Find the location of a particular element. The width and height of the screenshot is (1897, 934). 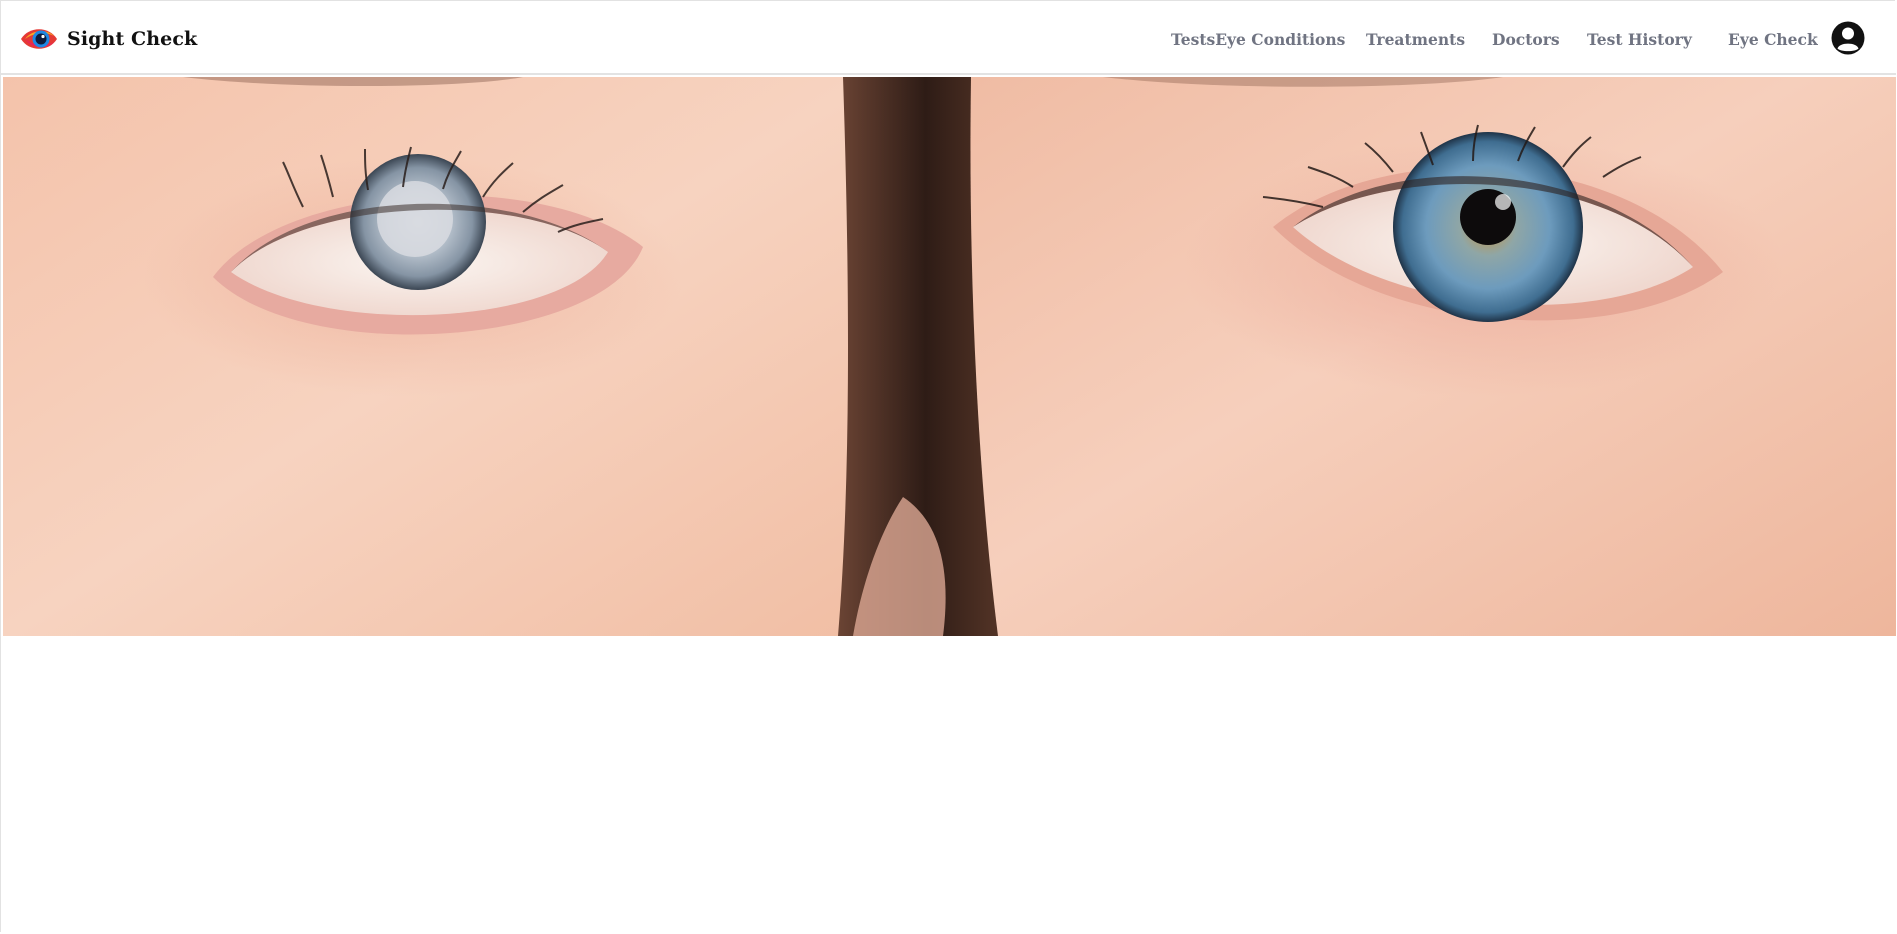

eye-logo-icon is located at coordinates (39, 39).